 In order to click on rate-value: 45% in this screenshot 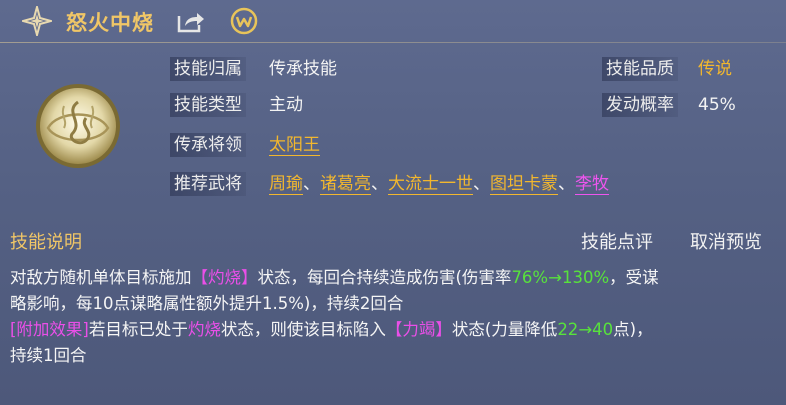, I will do `click(717, 105)`.